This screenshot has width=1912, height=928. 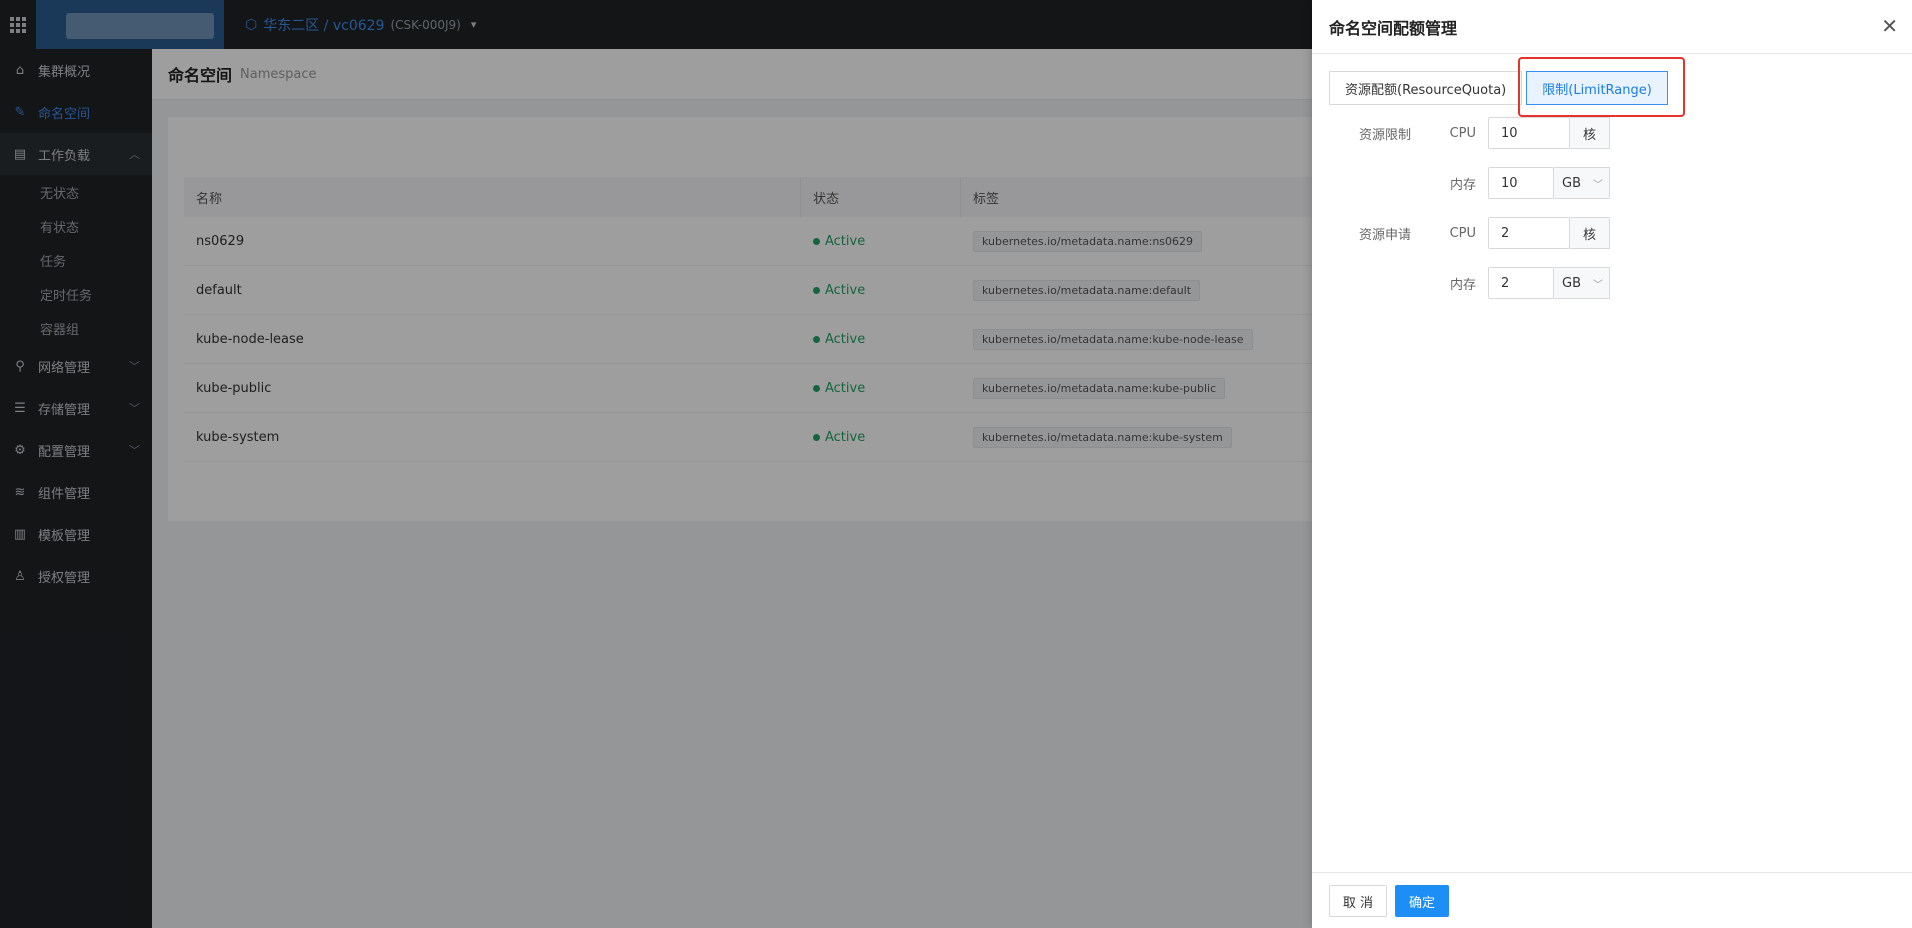 What do you see at coordinates (1571, 283) in the screenshot?
I see `request-mem-unit: GB` at bounding box center [1571, 283].